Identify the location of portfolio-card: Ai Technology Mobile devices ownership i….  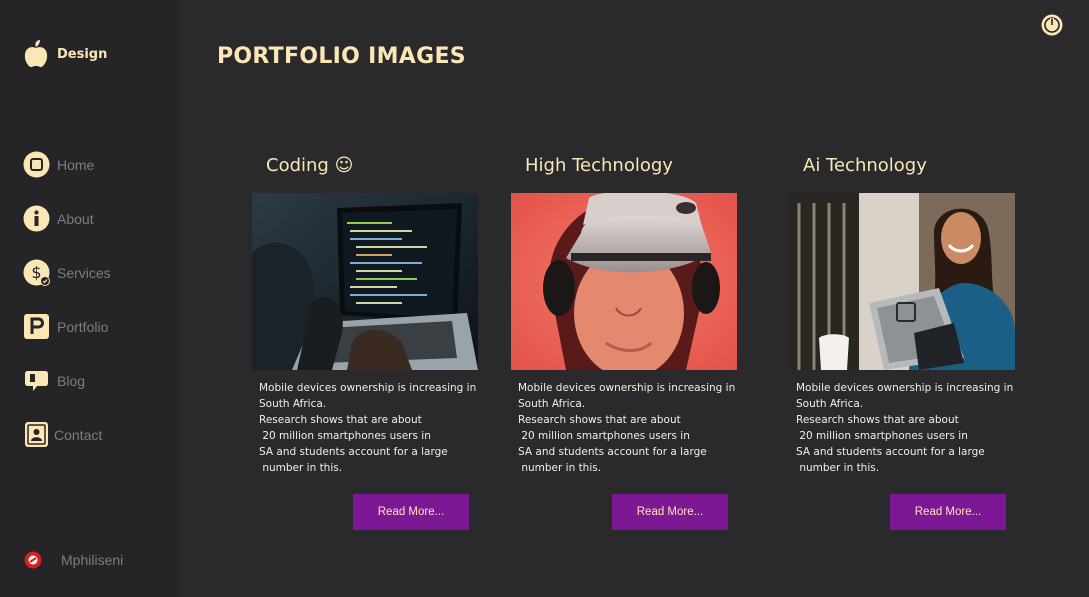
(903, 341).